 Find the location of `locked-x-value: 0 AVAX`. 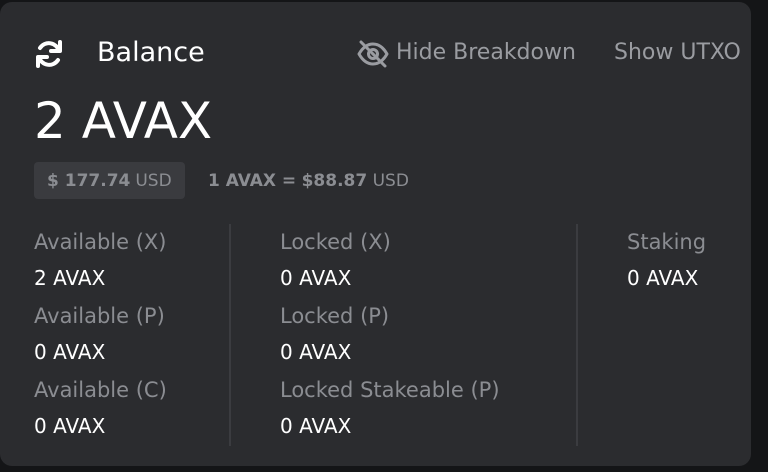

locked-x-value: 0 AVAX is located at coordinates (316, 278).